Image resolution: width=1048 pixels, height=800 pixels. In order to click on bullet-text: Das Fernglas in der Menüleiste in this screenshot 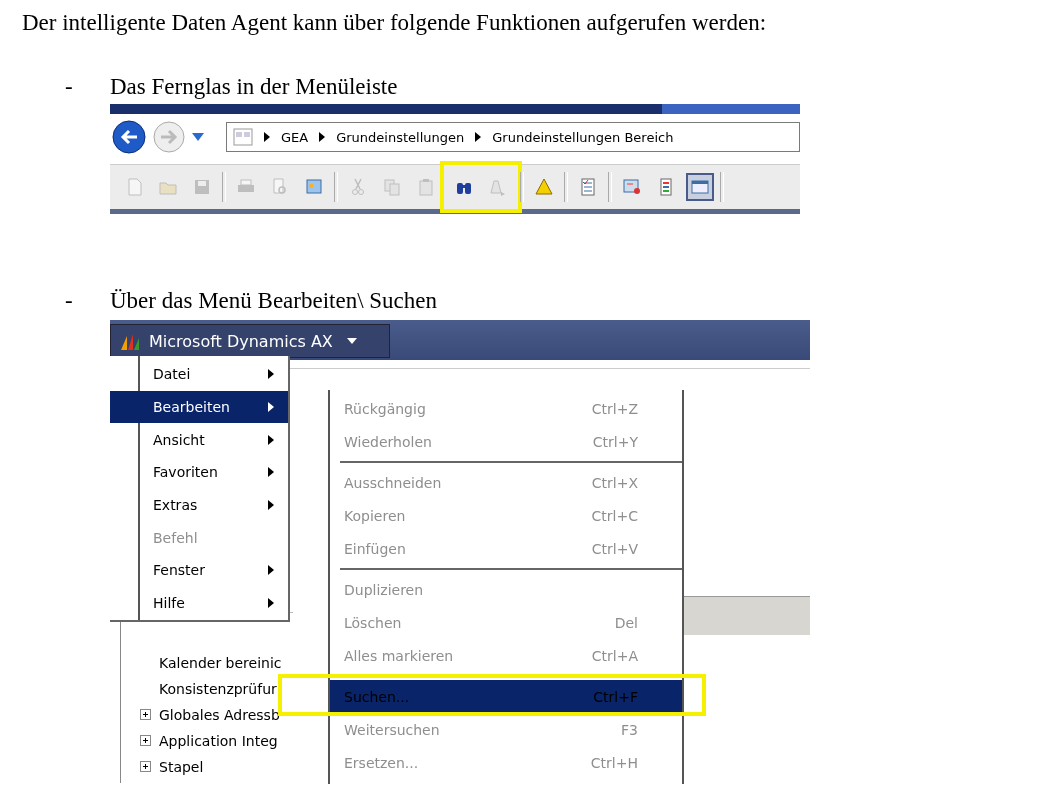, I will do `click(254, 87)`.